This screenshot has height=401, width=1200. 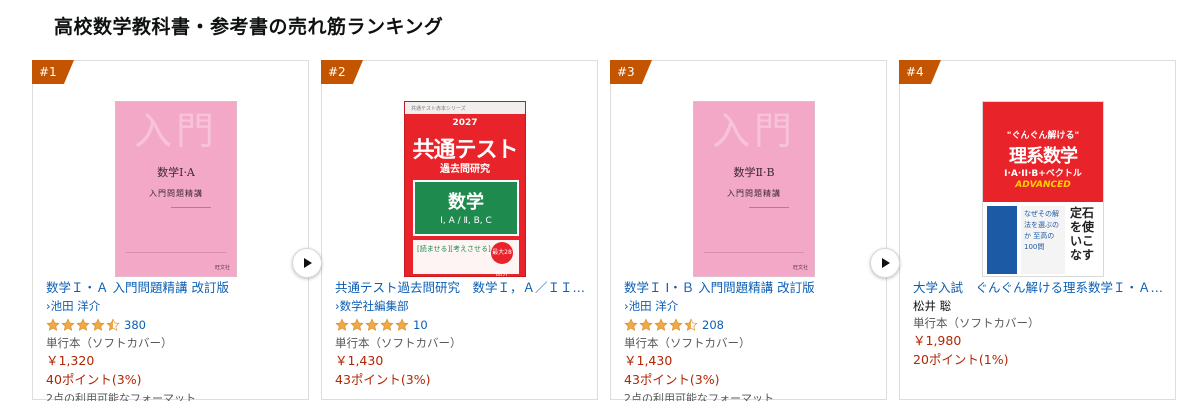 I want to click on page-title: 高校数学教科書・参考書の売れ筋ランキング, so click(x=249, y=27).